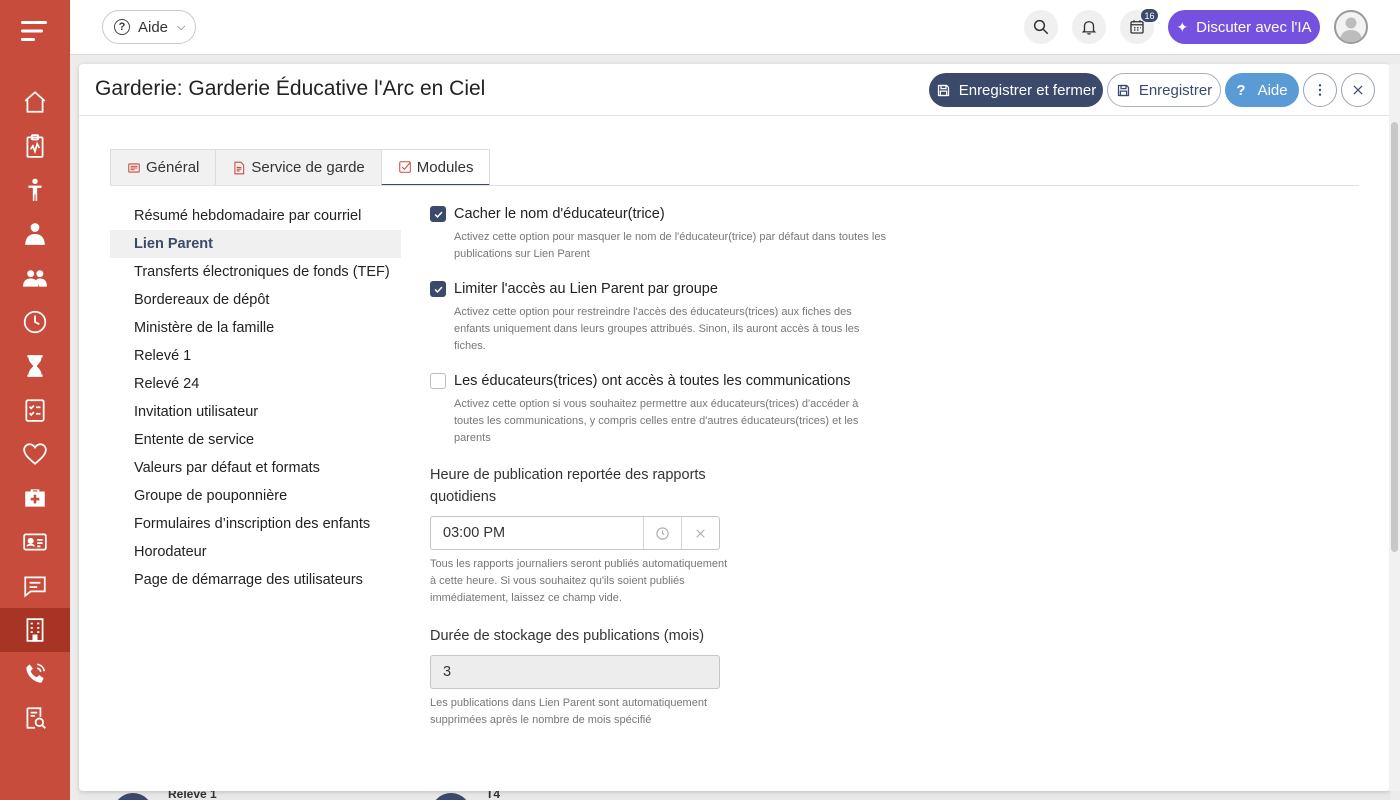 The height and width of the screenshot is (800, 1400). I want to click on group-icon, so click(35, 278).